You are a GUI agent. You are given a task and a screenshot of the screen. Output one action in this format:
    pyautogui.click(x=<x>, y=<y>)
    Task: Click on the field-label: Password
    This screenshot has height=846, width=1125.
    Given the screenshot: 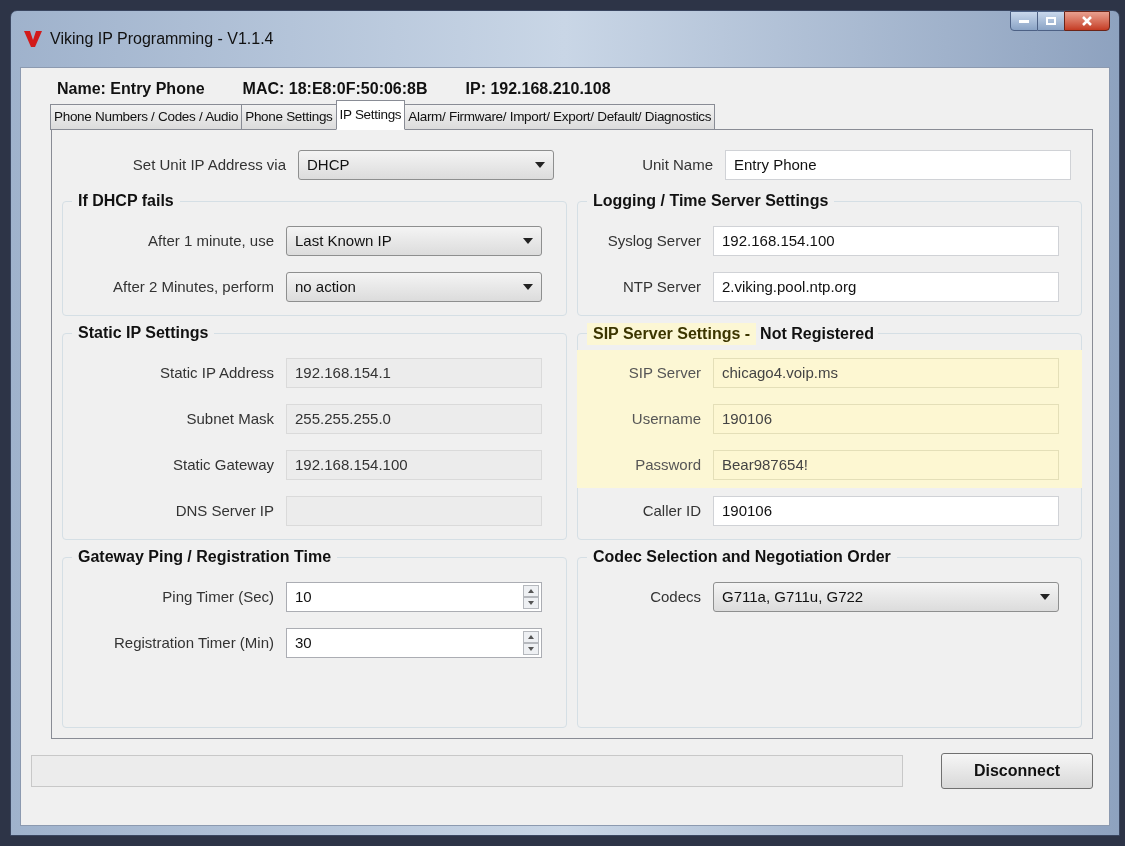 What is the action you would take?
    pyautogui.click(x=668, y=464)
    